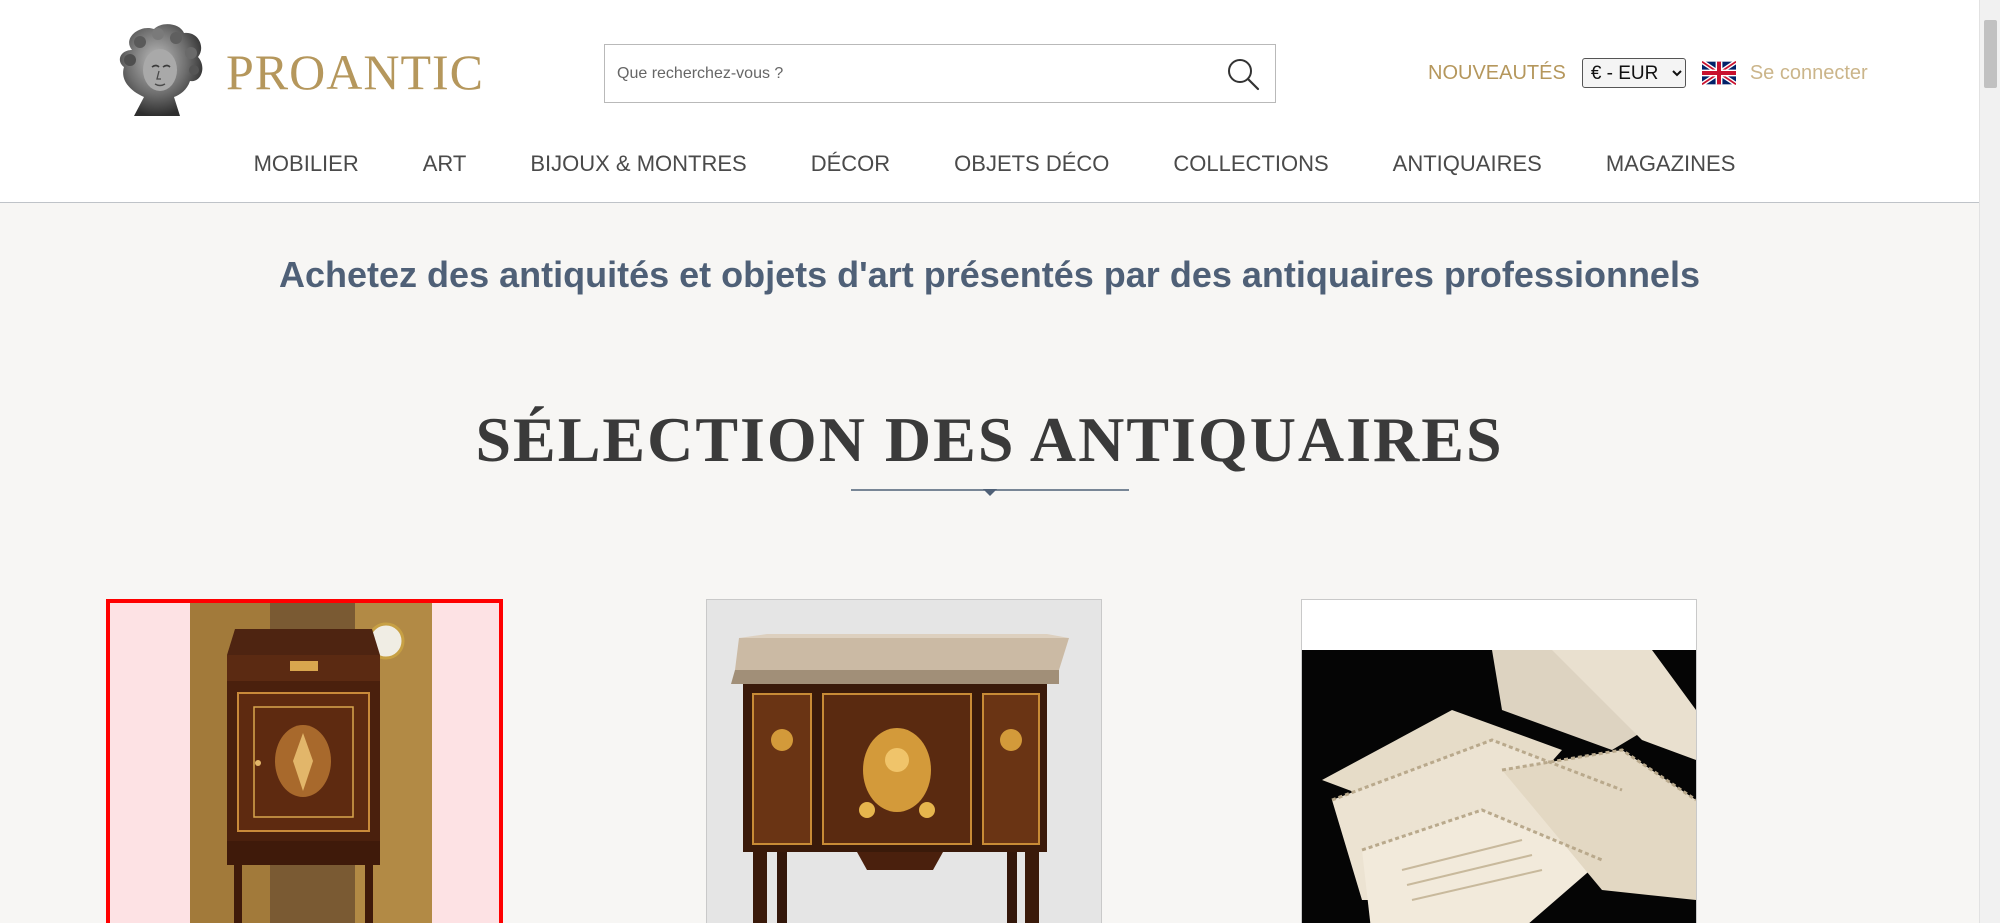  I want to click on product-image-inlaid-cabinet, so click(304, 763).